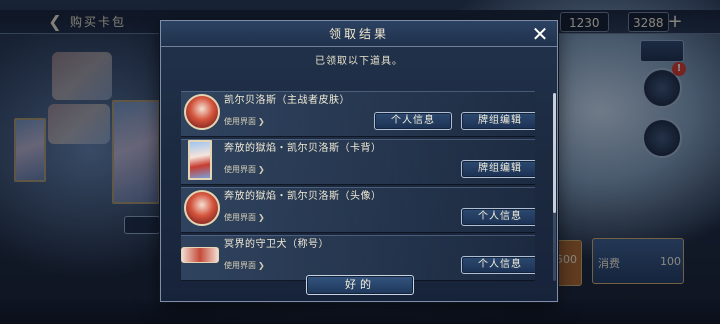 This screenshot has width=720, height=324. I want to click on ok-button: 好的, so click(360, 285).